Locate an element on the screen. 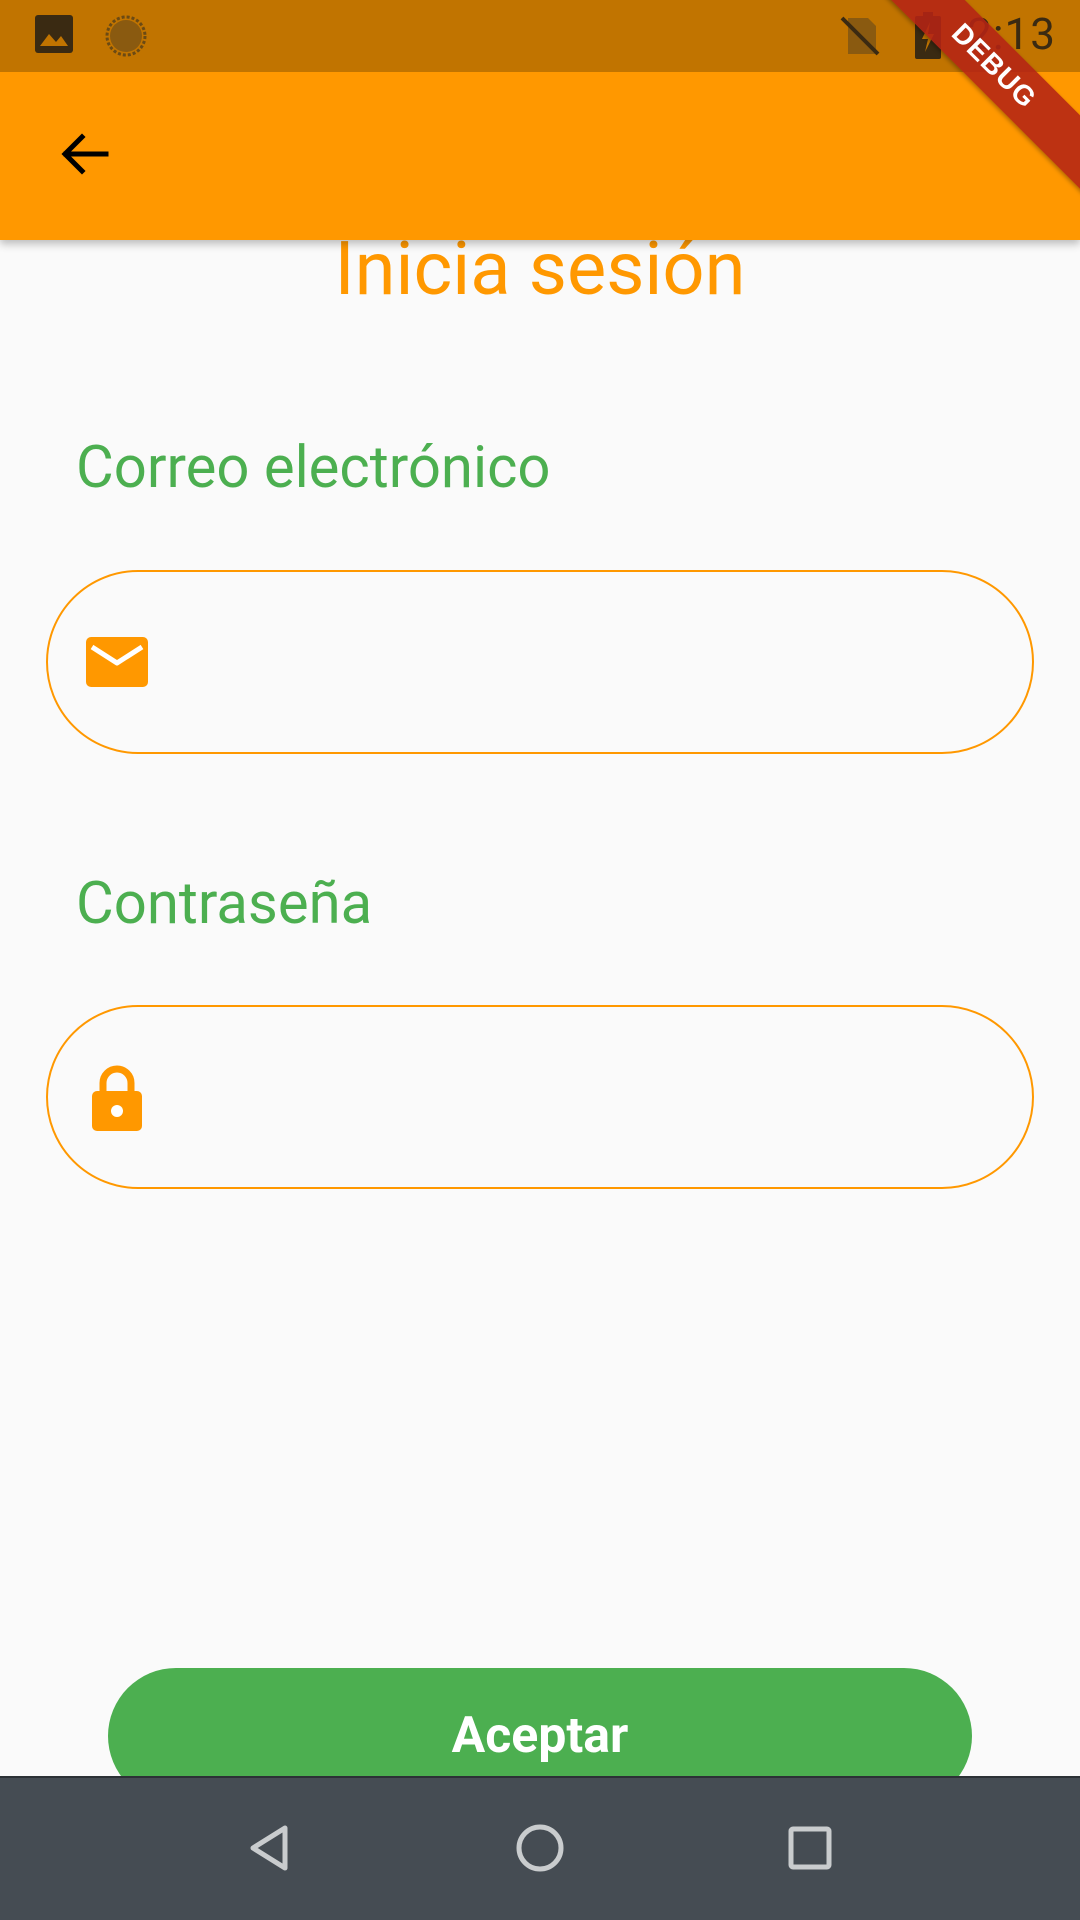 The width and height of the screenshot is (1080, 1920). nav-recents-button is located at coordinates (810, 1850).